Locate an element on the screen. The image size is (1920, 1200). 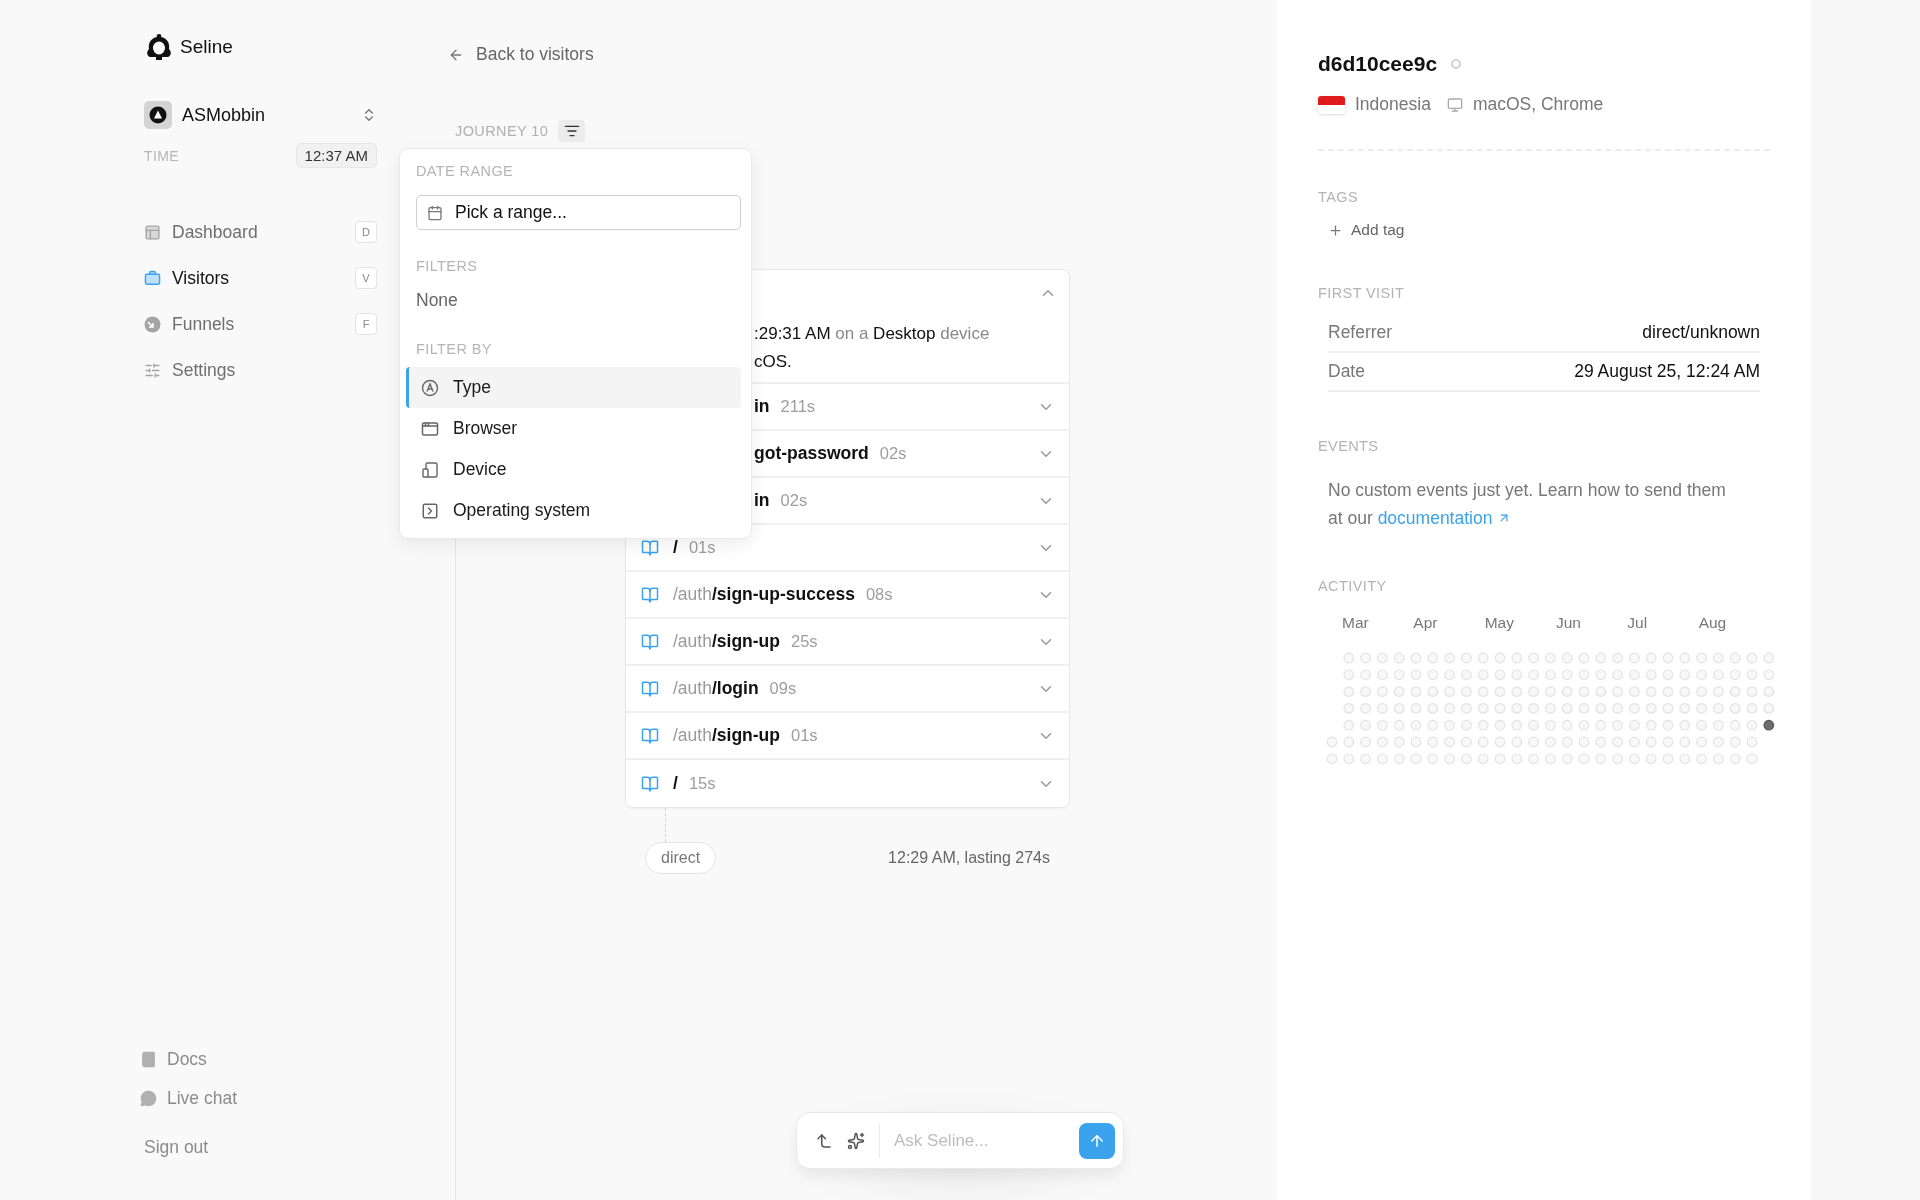
chat-icon is located at coordinates (148, 1098).